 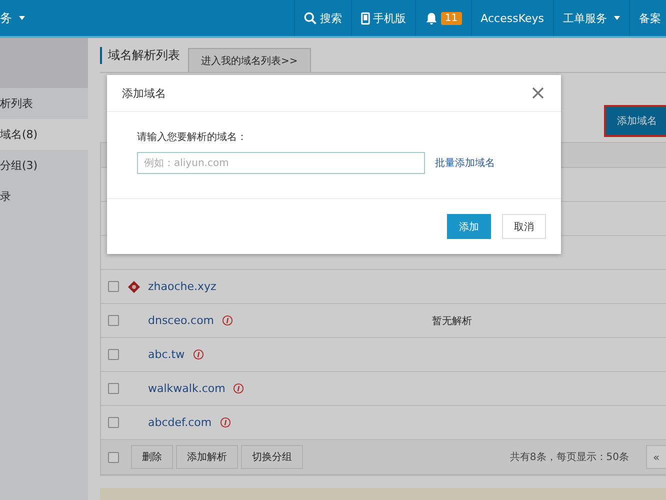 What do you see at coordinates (431, 18) in the screenshot?
I see `bell-icon` at bounding box center [431, 18].